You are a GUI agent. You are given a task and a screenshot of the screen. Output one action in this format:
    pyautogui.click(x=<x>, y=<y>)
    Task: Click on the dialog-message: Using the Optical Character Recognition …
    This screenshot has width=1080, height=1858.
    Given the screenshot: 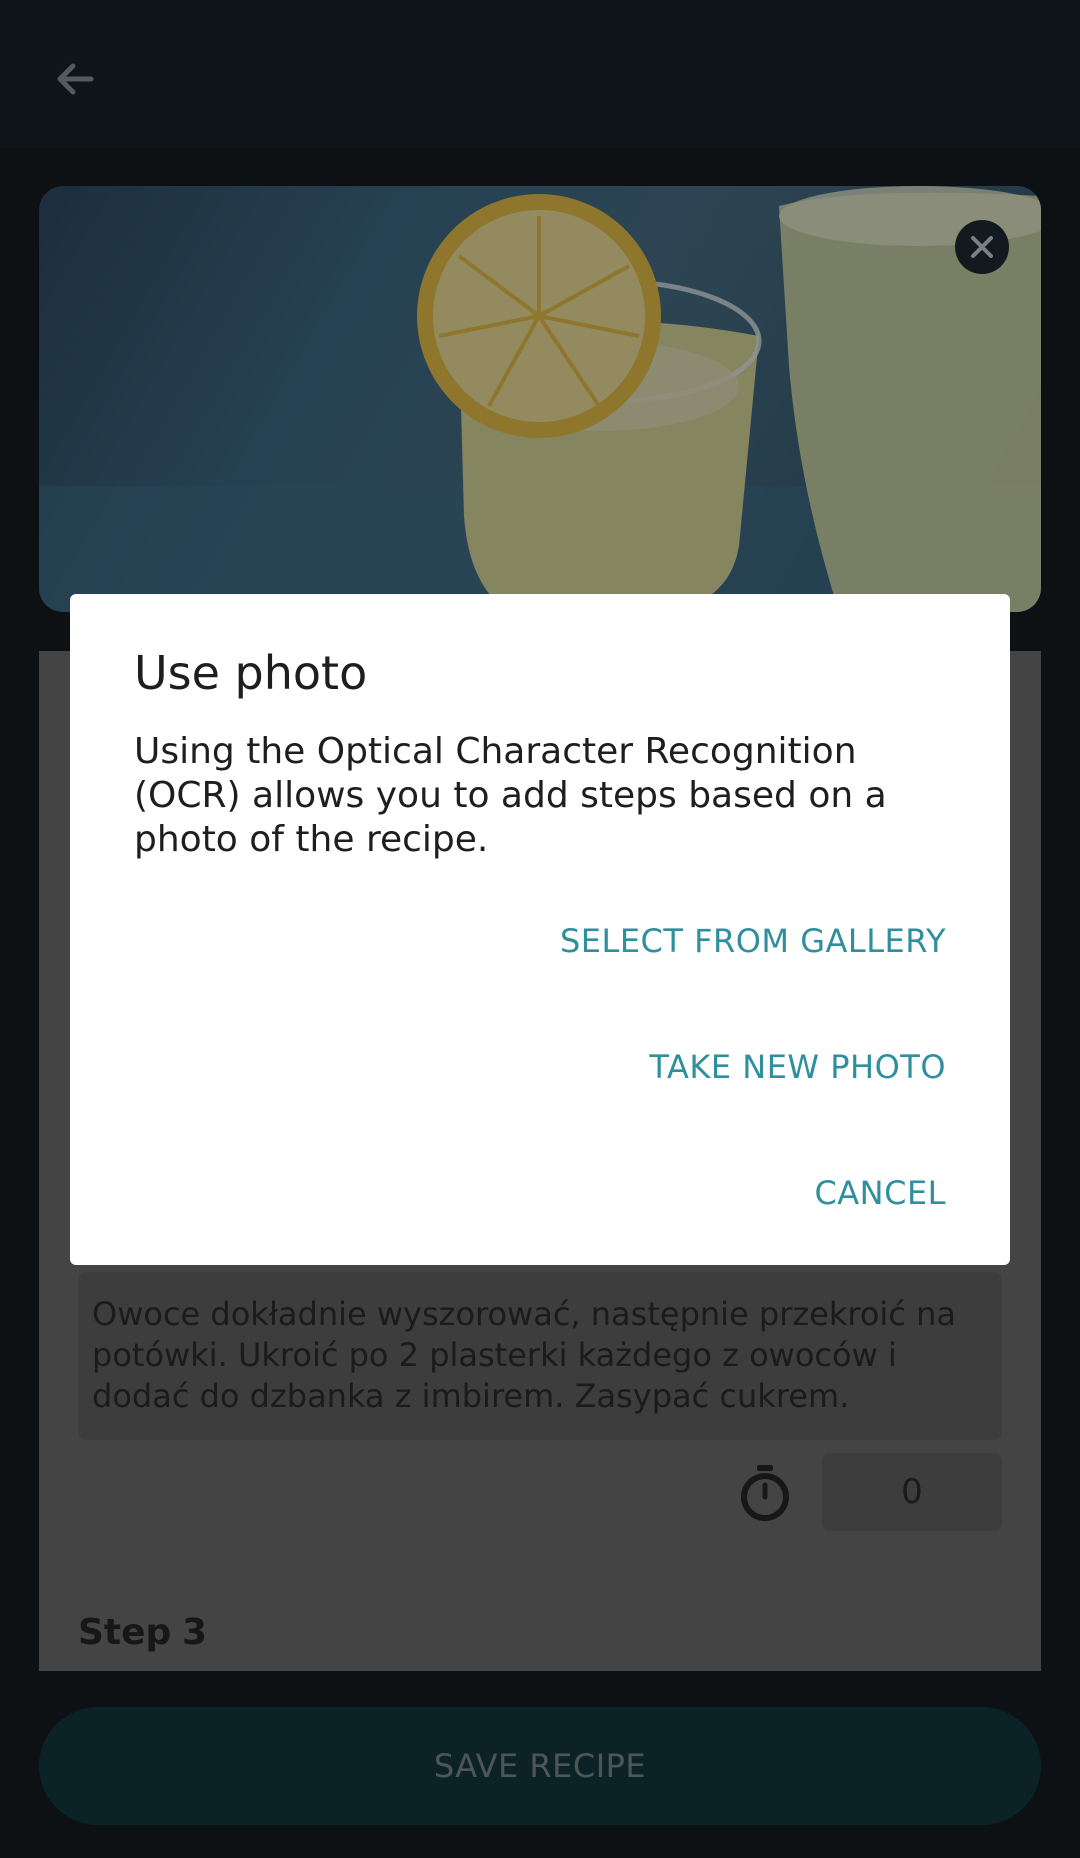 What is the action you would take?
    pyautogui.click(x=510, y=795)
    